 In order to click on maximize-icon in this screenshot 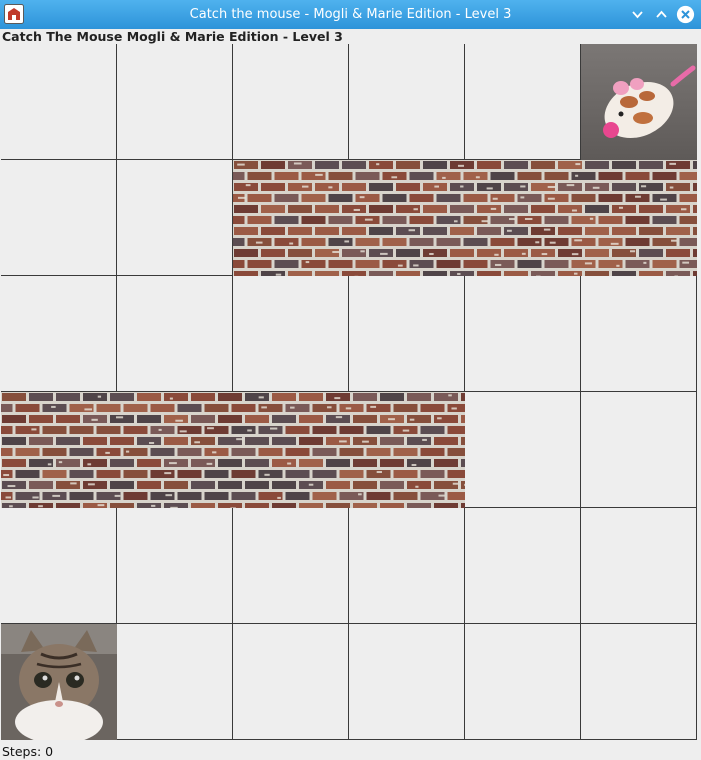, I will do `click(661, 14)`.